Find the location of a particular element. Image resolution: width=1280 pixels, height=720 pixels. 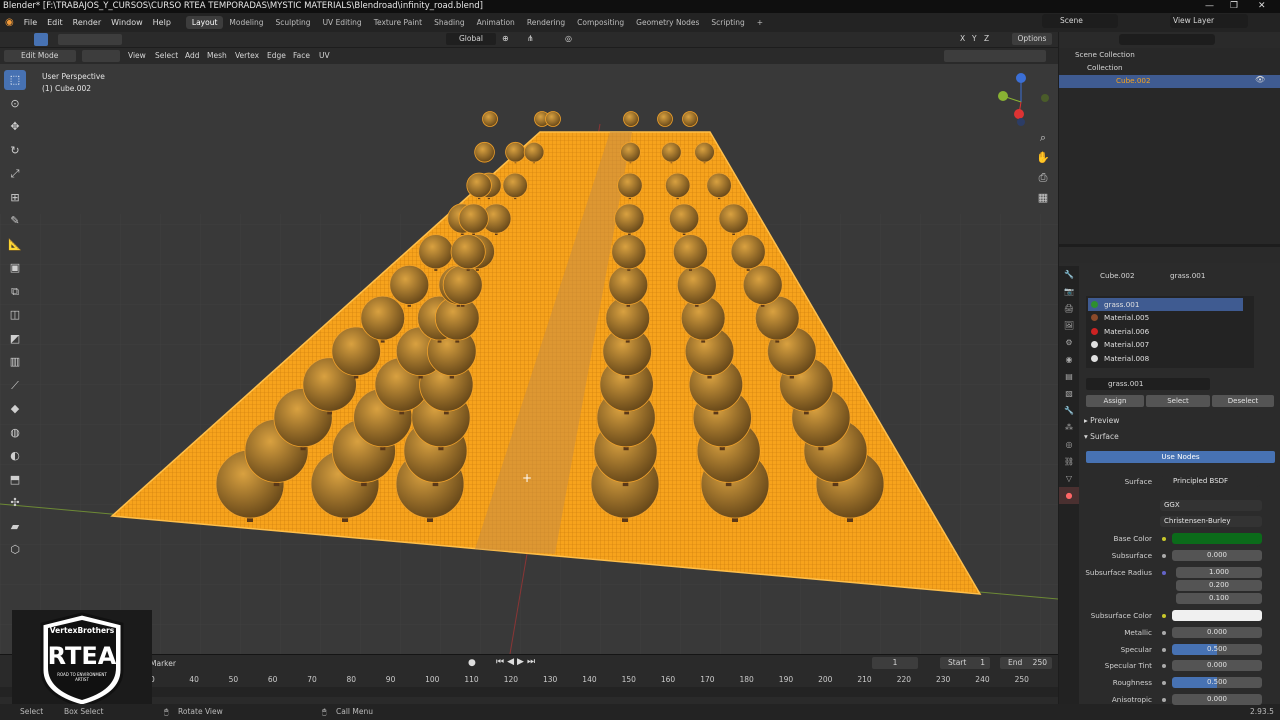

knife-icon: ⟋ is located at coordinates (15, 386).